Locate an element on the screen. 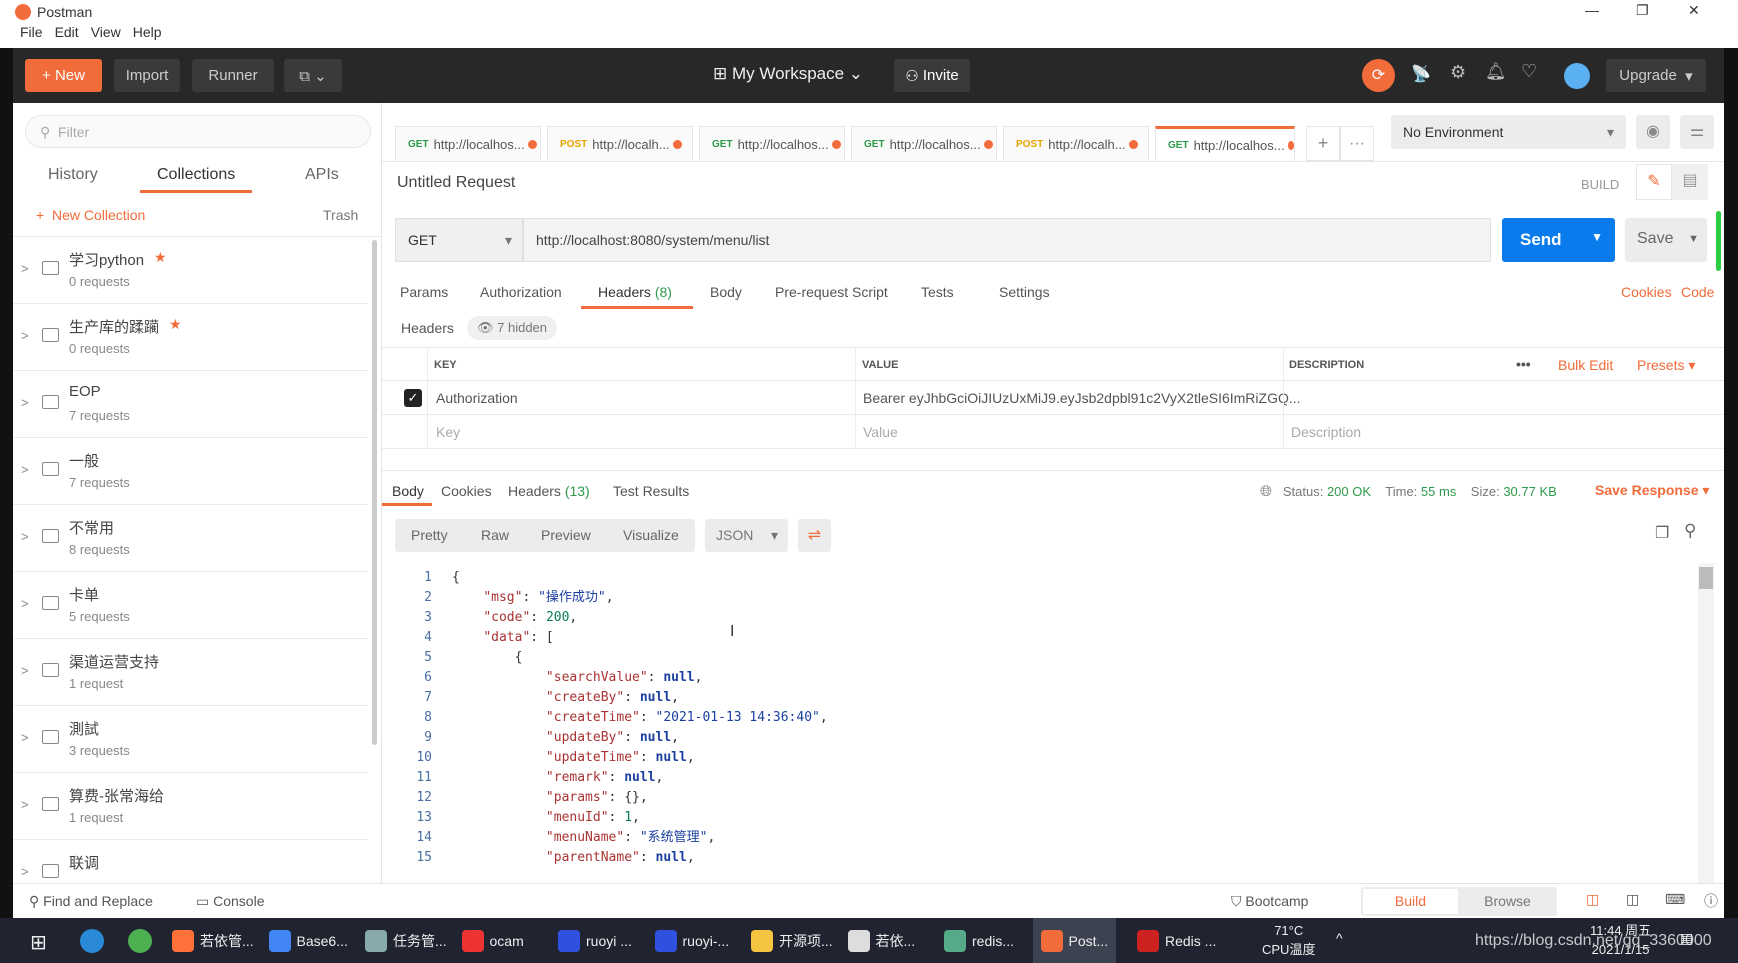 The width and height of the screenshot is (1738, 963). value-input: Value is located at coordinates (880, 432).